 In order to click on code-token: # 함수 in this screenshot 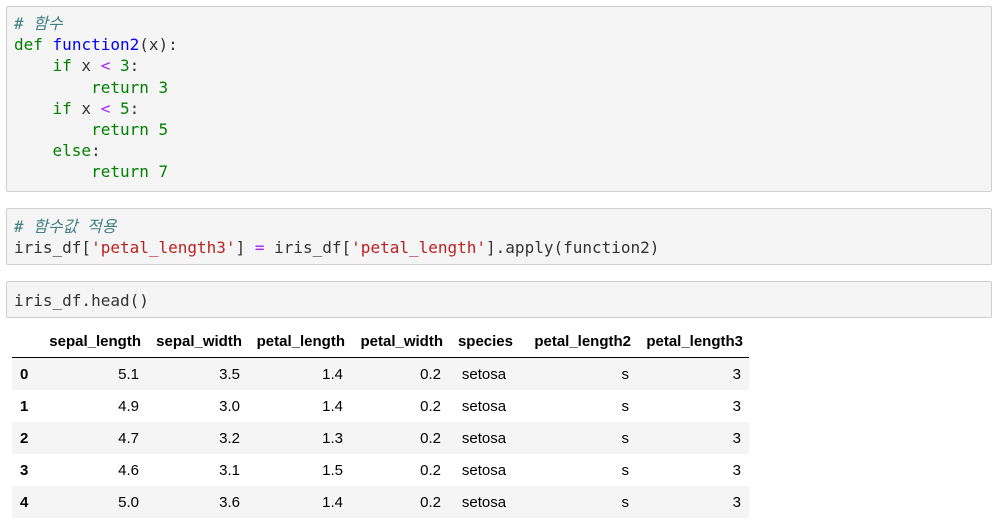, I will do `click(38, 23)`.